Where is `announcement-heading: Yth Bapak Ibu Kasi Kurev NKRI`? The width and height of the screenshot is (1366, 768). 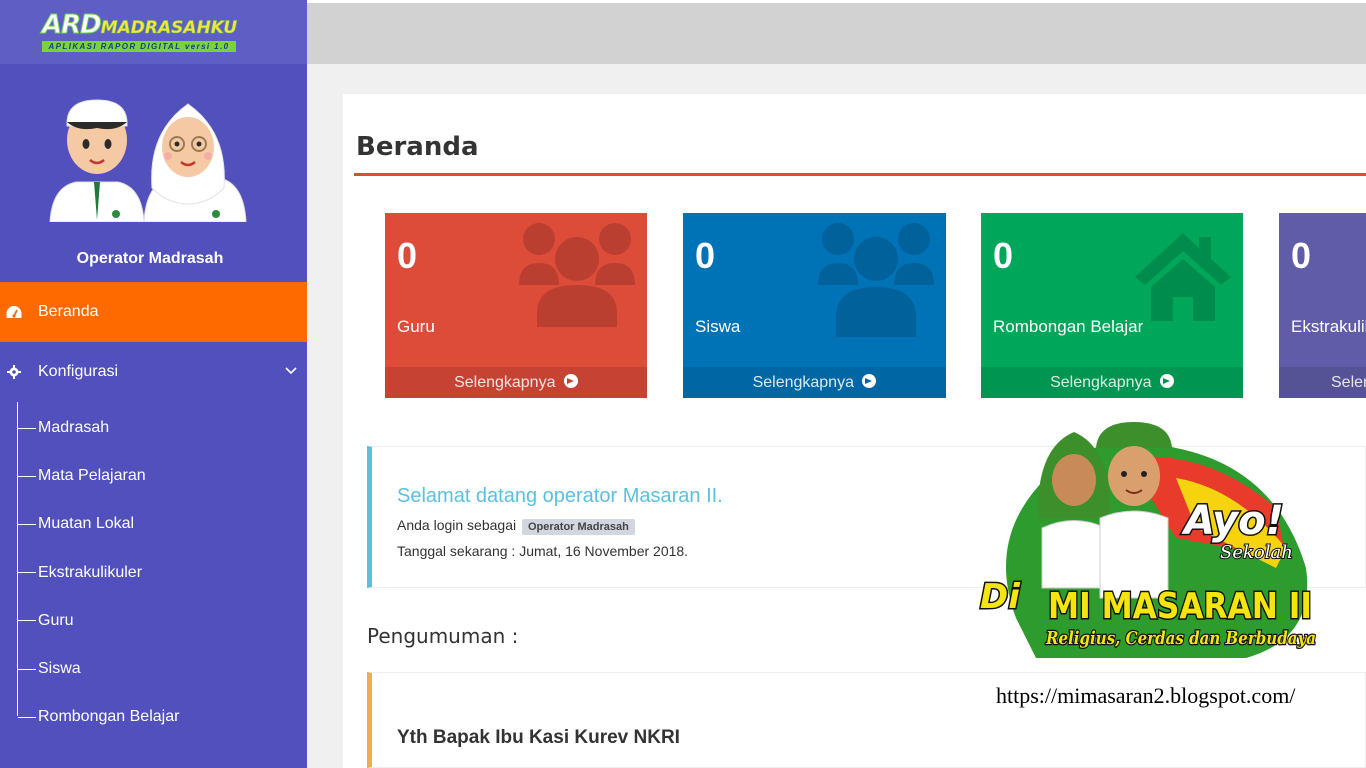 announcement-heading: Yth Bapak Ibu Kasi Kurev NKRI is located at coordinates (538, 737).